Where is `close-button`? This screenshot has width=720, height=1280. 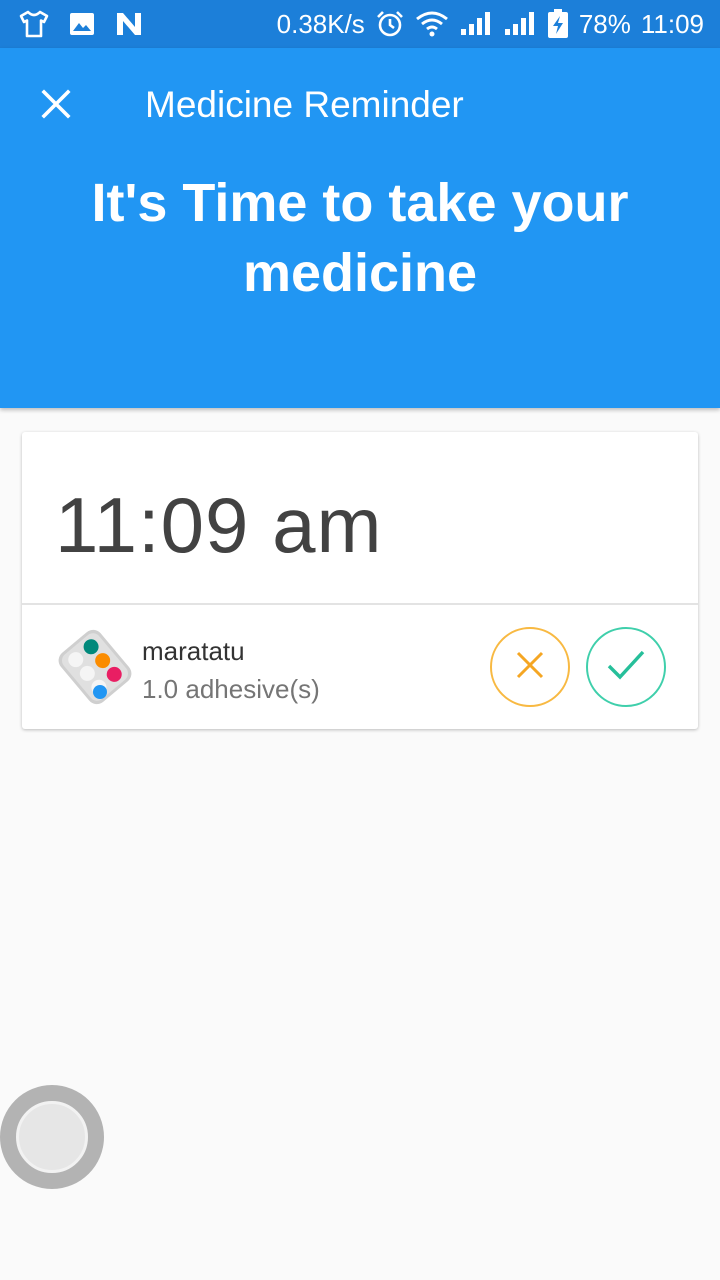 close-button is located at coordinates (56, 106).